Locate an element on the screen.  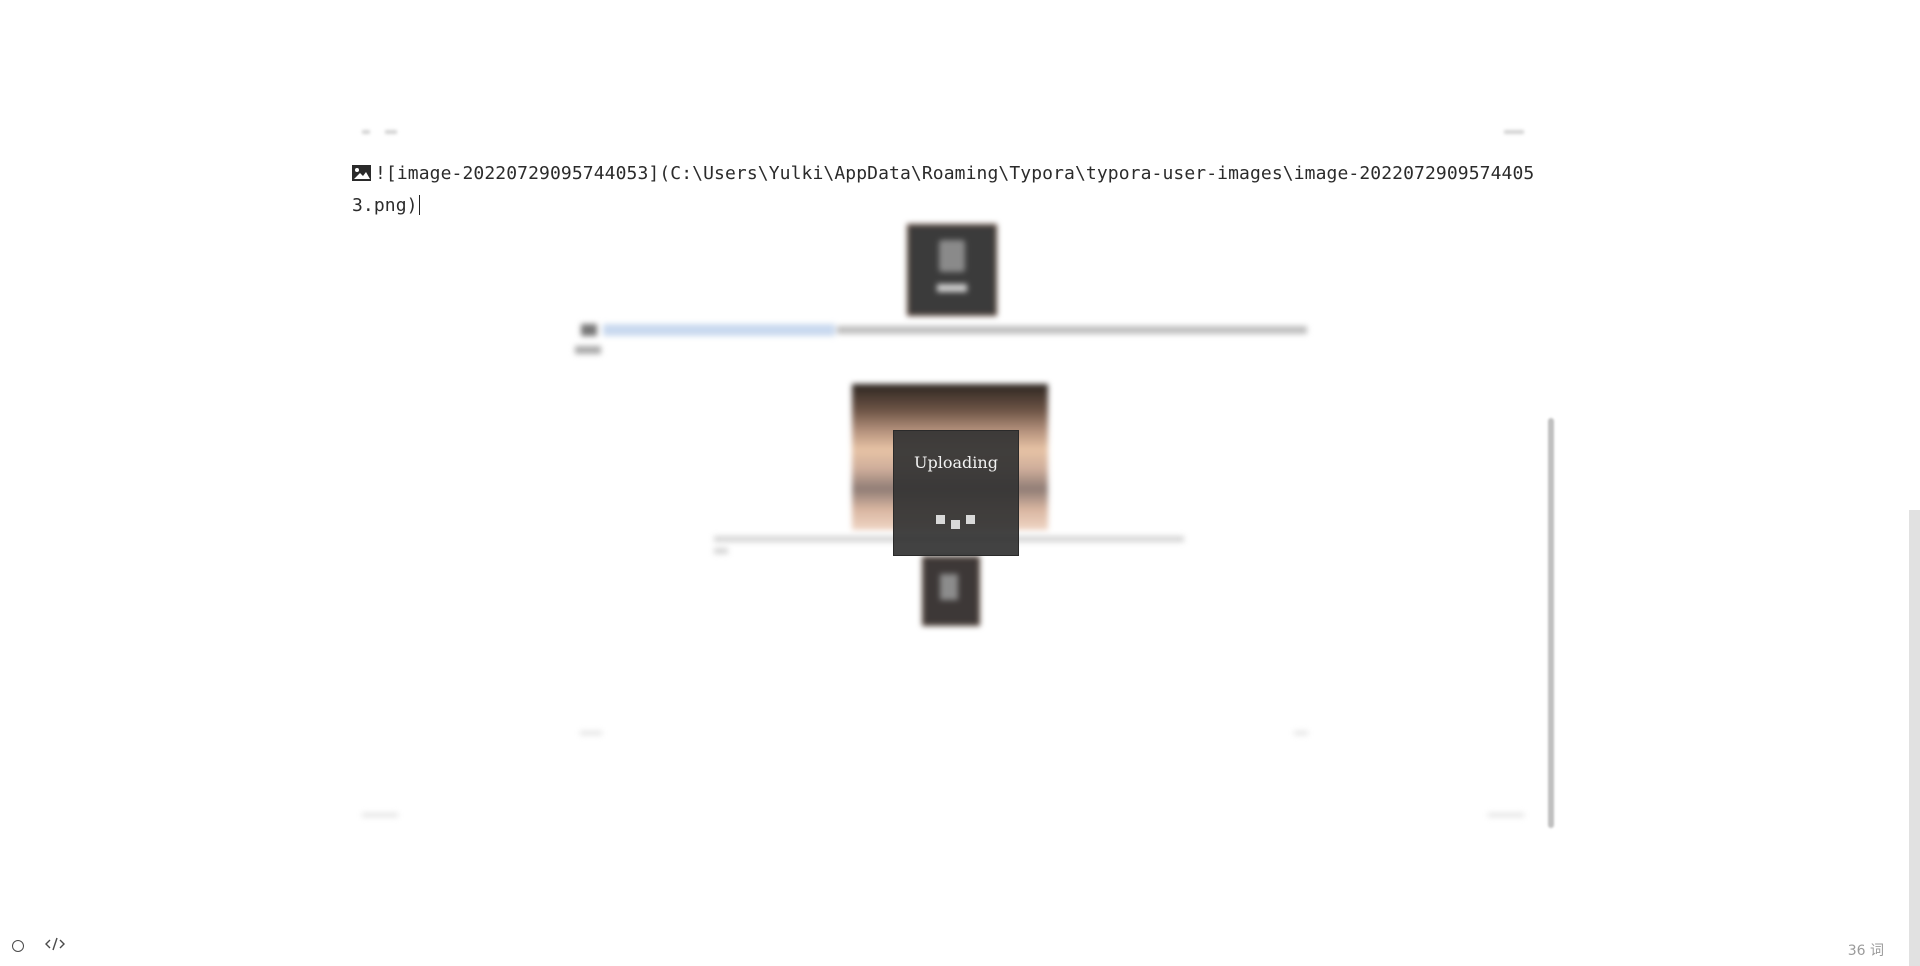
image-icon is located at coordinates (361, 173).